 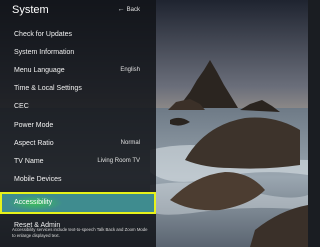 I want to click on menu-item-cec: CEC, so click(x=78, y=107).